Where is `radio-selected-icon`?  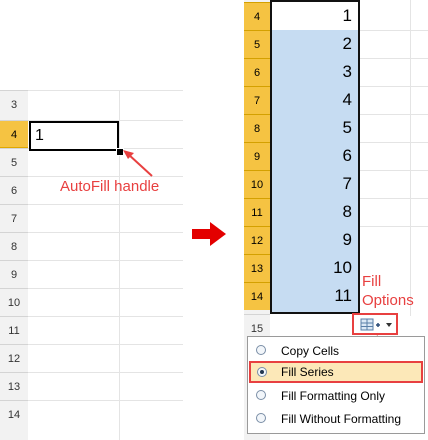
radio-selected-icon is located at coordinates (262, 372).